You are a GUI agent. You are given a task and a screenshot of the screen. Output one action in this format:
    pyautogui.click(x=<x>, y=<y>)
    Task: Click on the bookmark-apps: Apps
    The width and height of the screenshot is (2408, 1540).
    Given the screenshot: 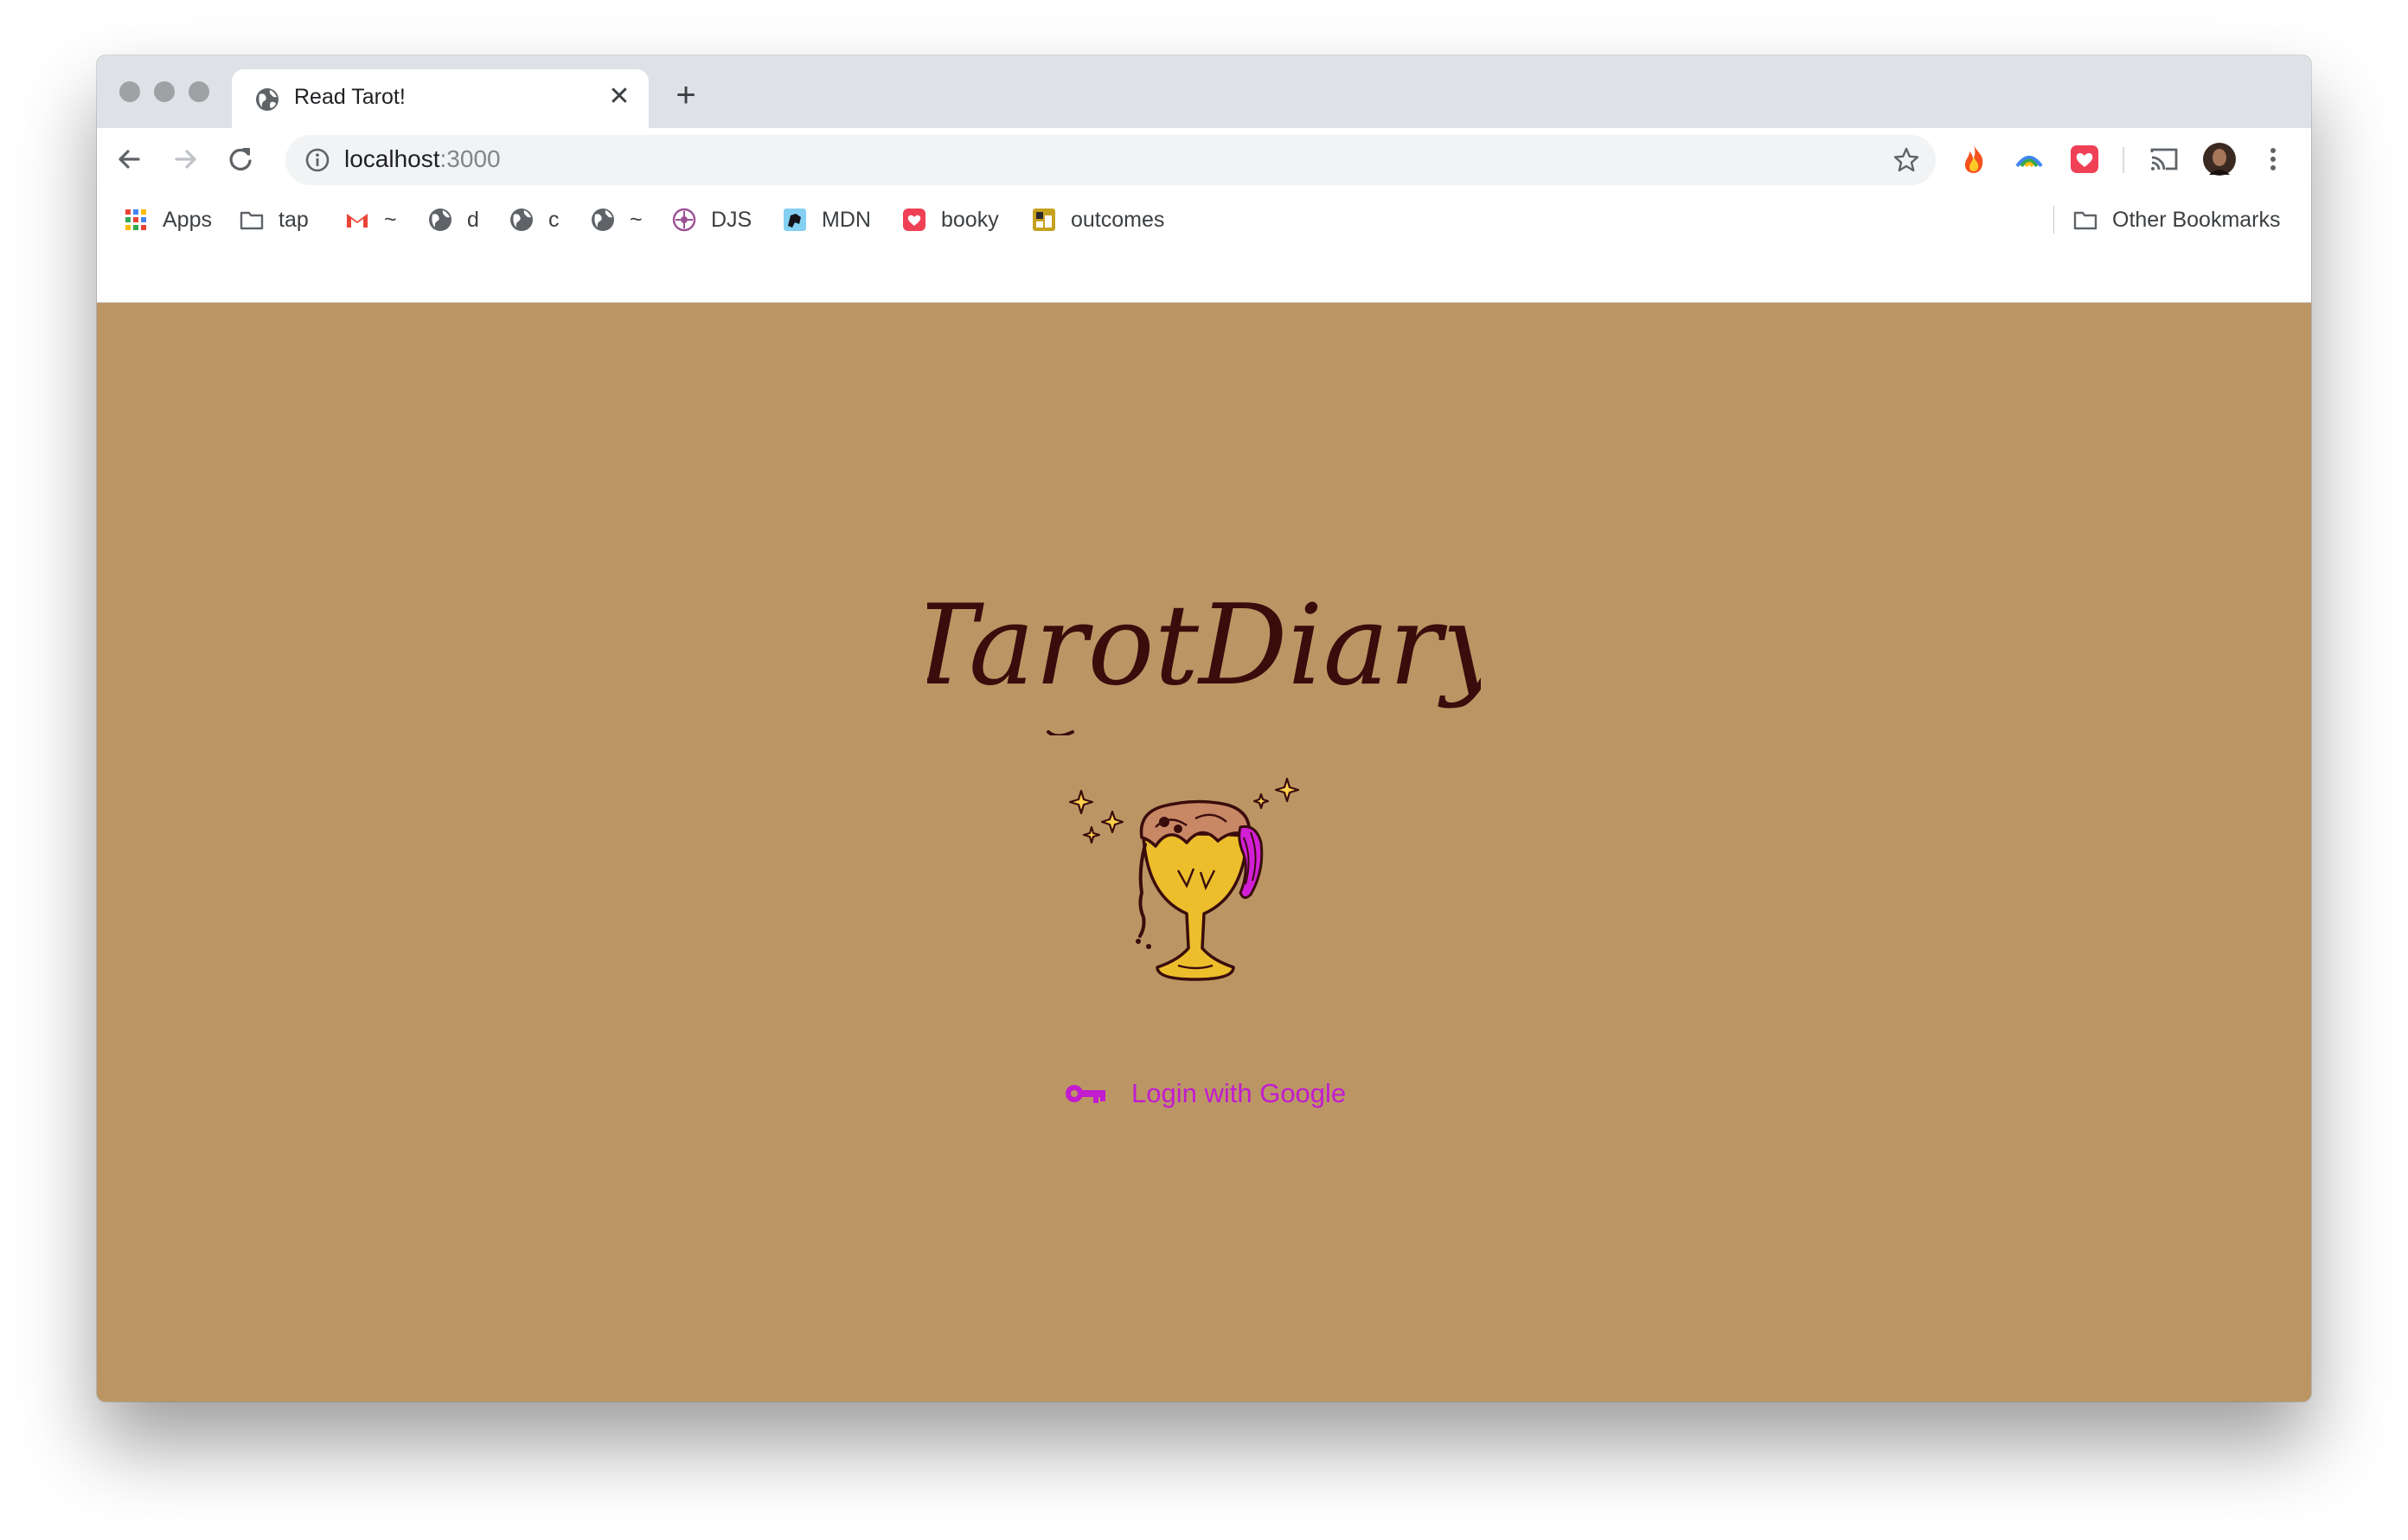 What is the action you would take?
    pyautogui.click(x=167, y=219)
    